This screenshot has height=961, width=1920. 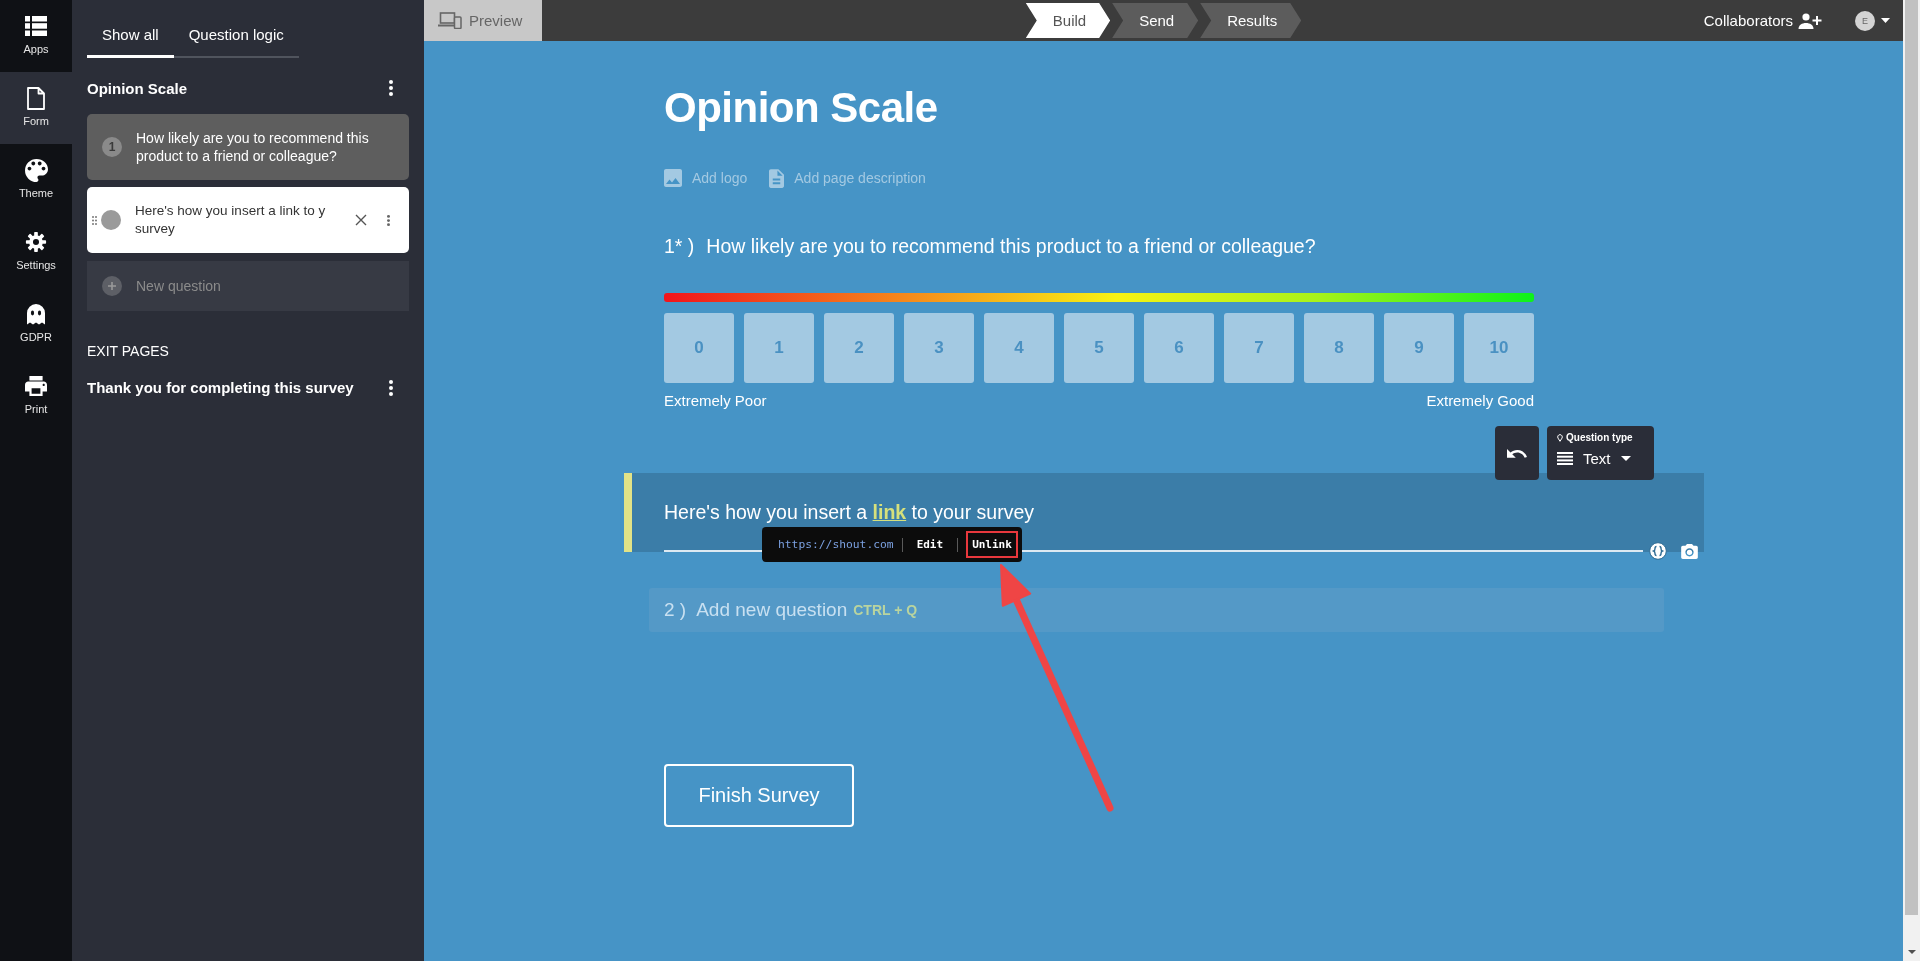 What do you see at coordinates (715, 401) in the screenshot?
I see `scale-low-label: Extremely Poor` at bounding box center [715, 401].